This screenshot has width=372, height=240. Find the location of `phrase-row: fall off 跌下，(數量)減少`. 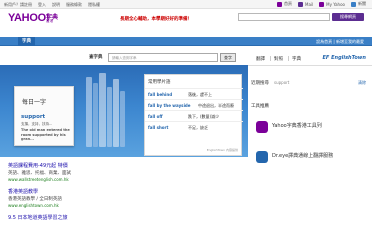

phrase-row: fall off 跌下，(數量)減少 is located at coordinates (194, 115).